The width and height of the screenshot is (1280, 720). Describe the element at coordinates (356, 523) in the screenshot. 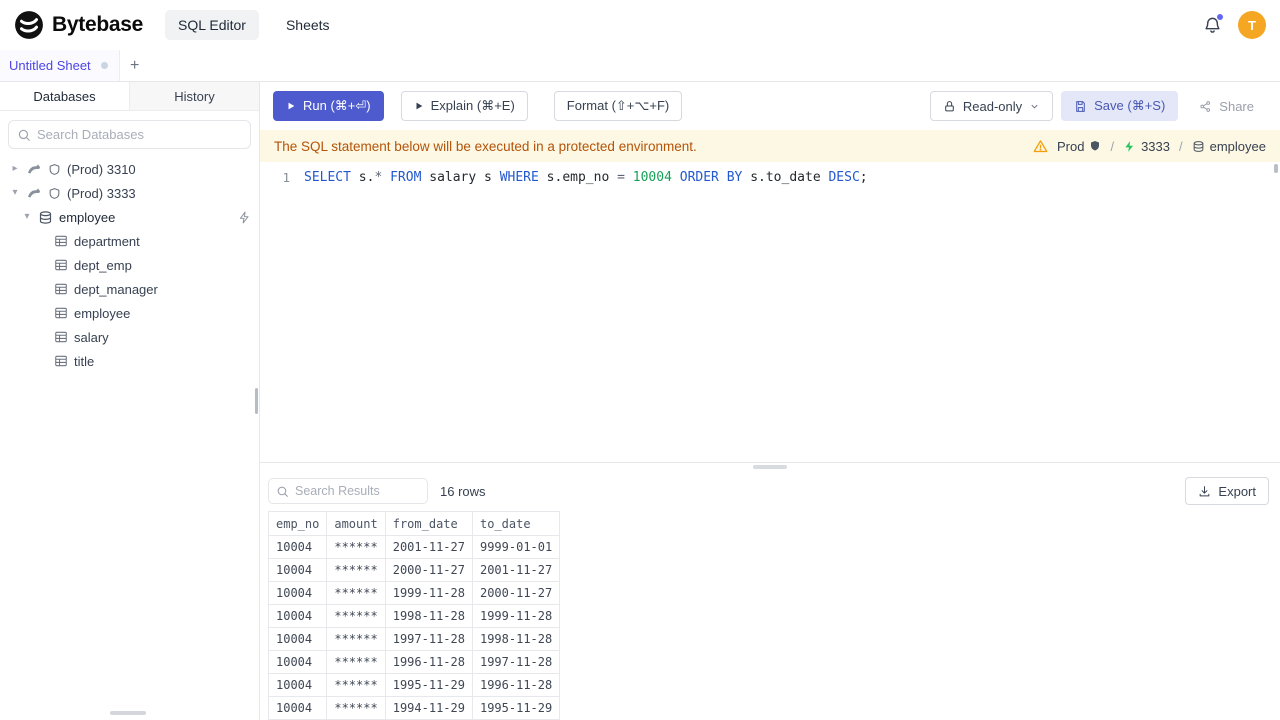

I see `column-header-amount: amount` at that location.